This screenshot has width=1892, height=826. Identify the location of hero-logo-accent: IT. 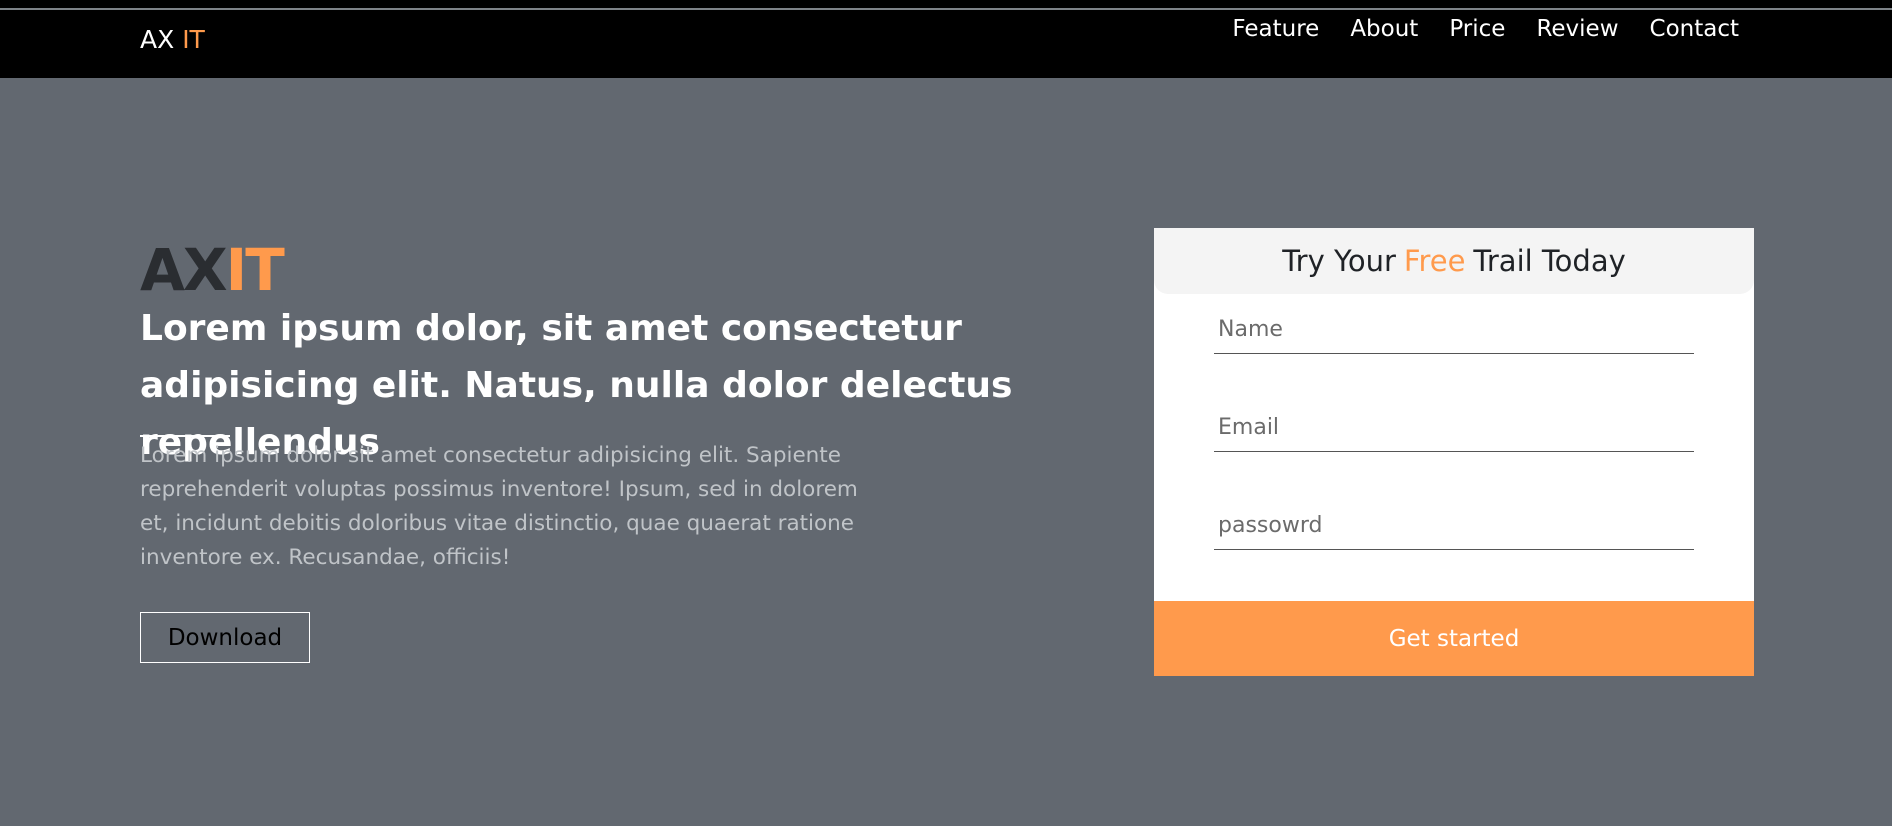
(255, 270).